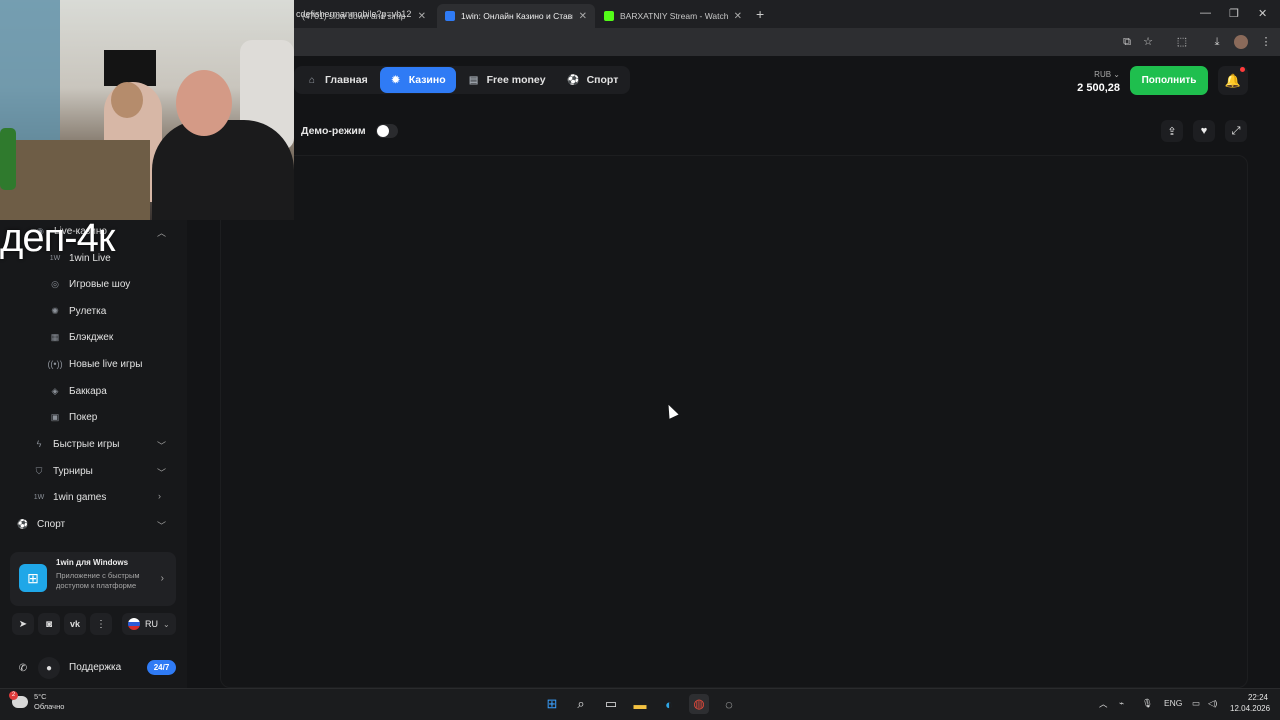 This screenshot has height=720, width=1280. I want to click on sidebar-item-new-live-games: ((•)) Новые live игры, so click(95, 364).